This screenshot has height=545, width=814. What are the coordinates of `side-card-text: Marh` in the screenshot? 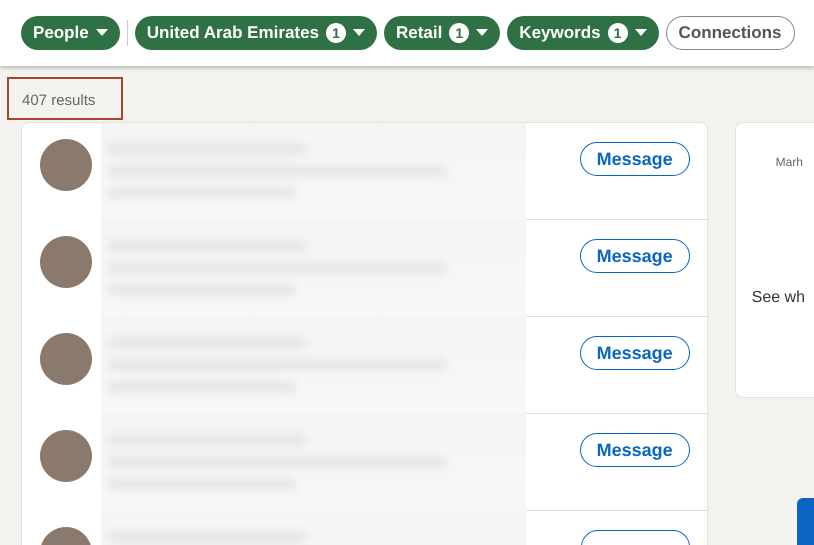 It's located at (789, 162).